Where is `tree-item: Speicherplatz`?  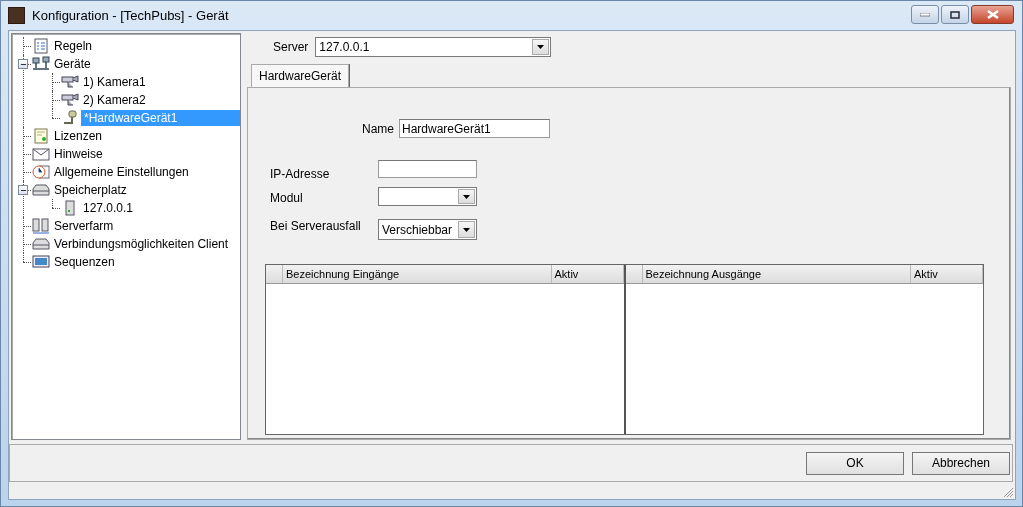
tree-item: Speicherplatz is located at coordinates (90, 190).